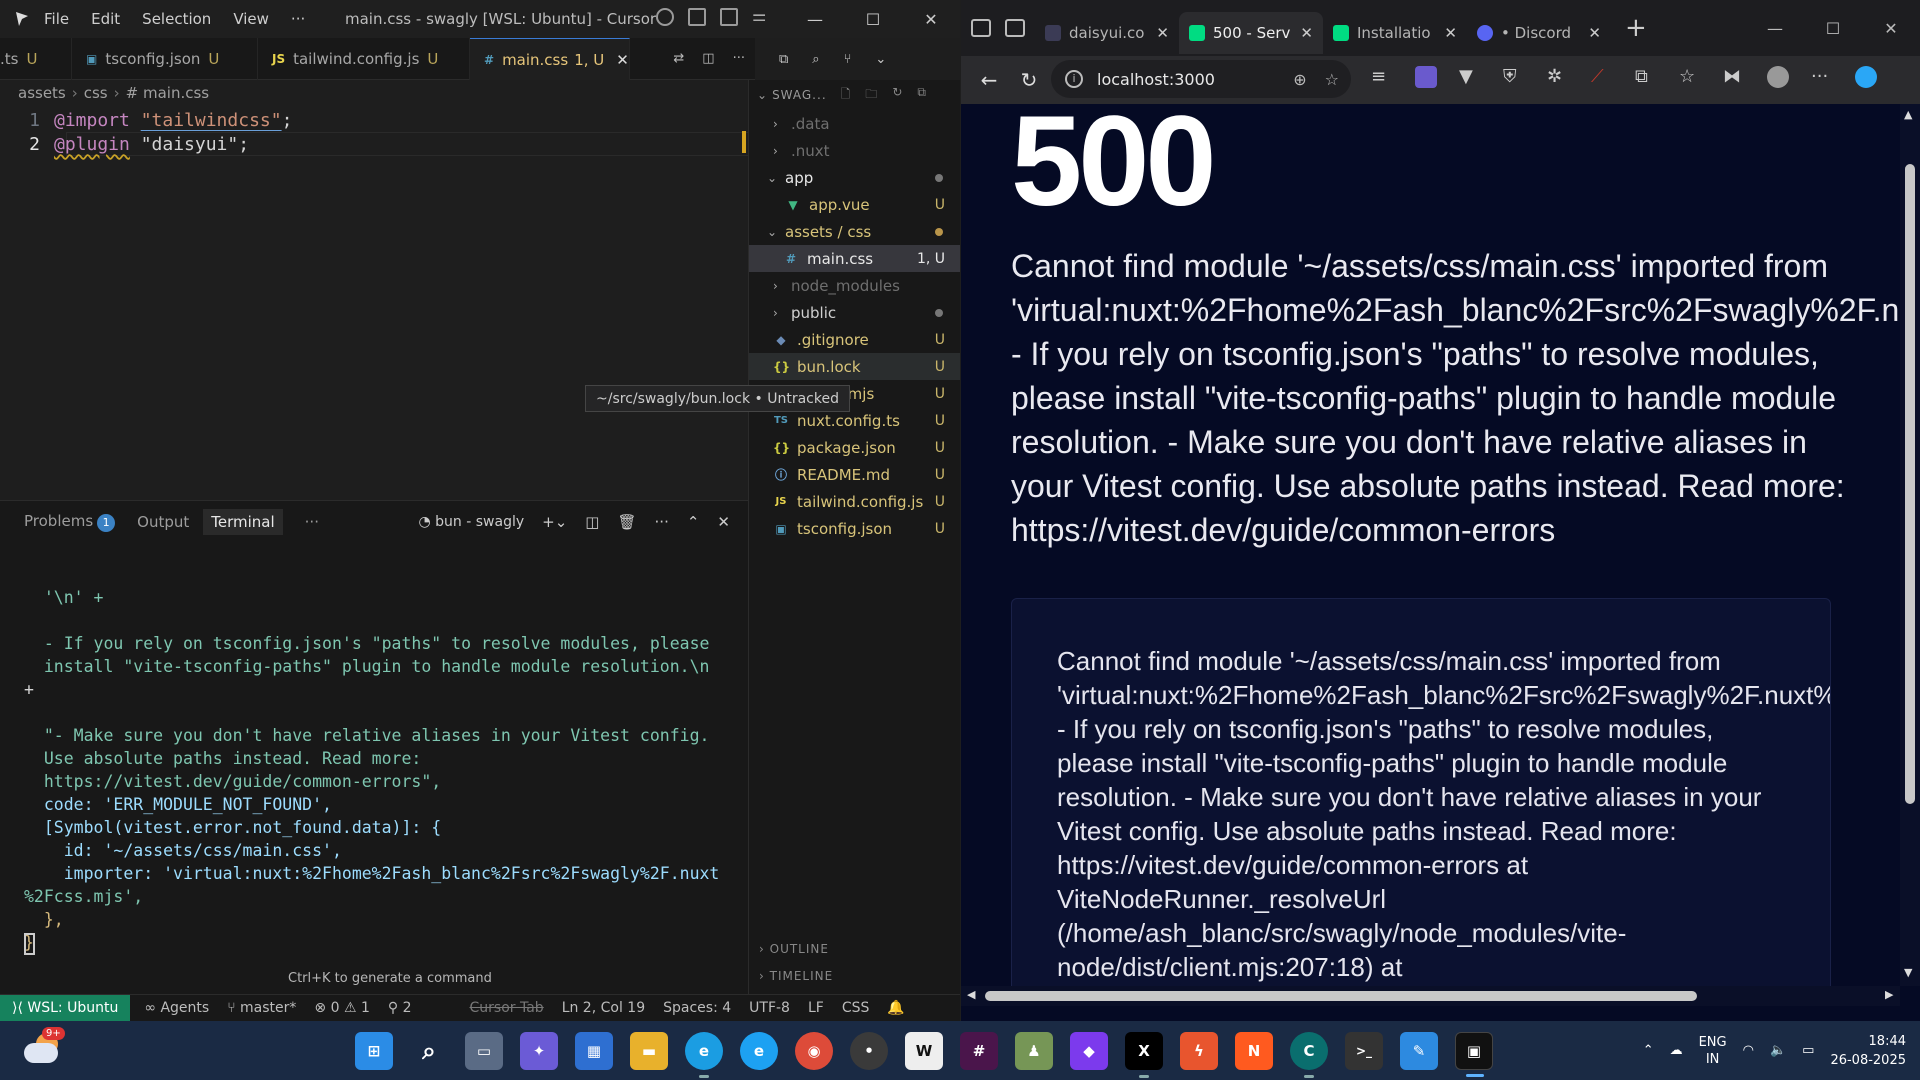 This screenshot has width=1920, height=1080. I want to click on indentation: Spaces: 4, so click(697, 1008).